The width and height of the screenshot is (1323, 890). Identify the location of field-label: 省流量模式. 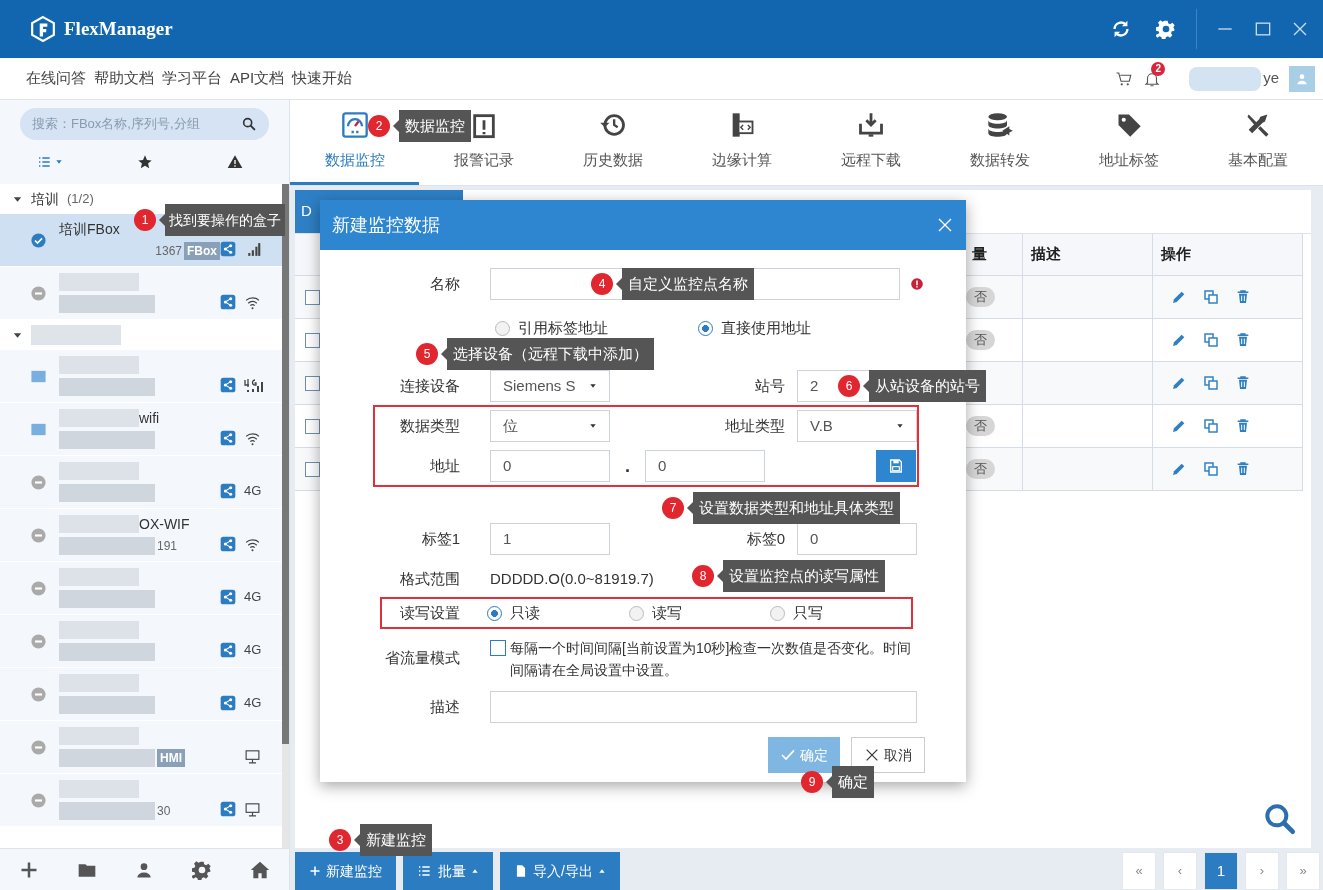
(422, 658).